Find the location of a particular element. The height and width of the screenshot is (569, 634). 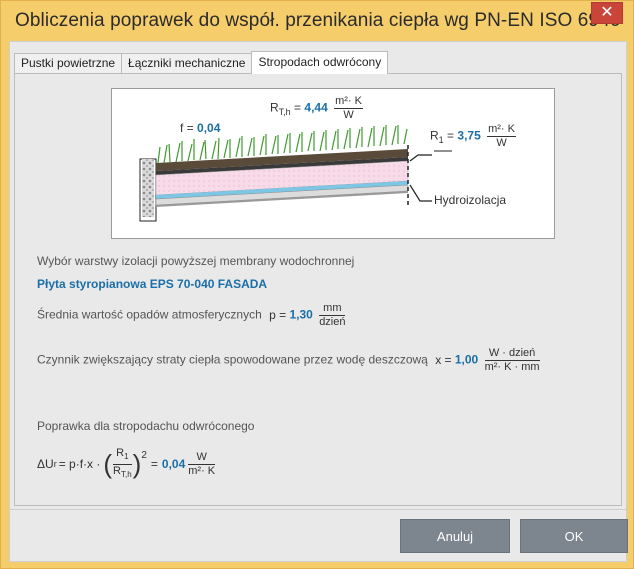

formula-ratio-numerator: R1 is located at coordinates (122, 456).